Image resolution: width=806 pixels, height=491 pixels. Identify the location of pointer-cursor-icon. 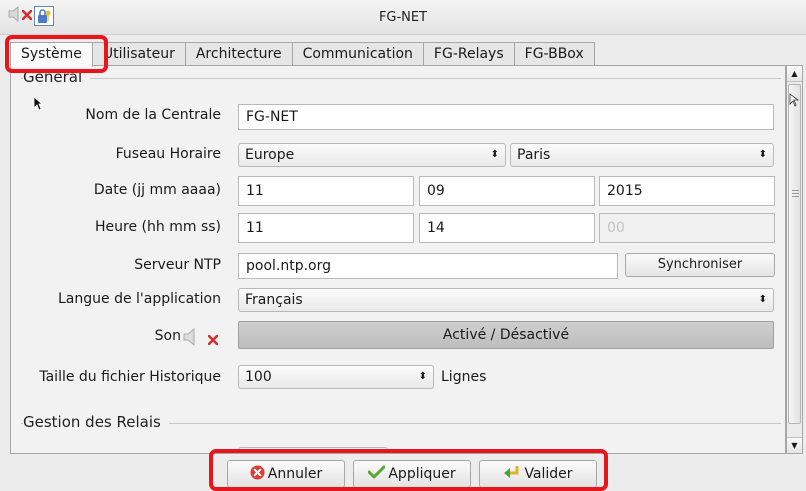
(794, 102).